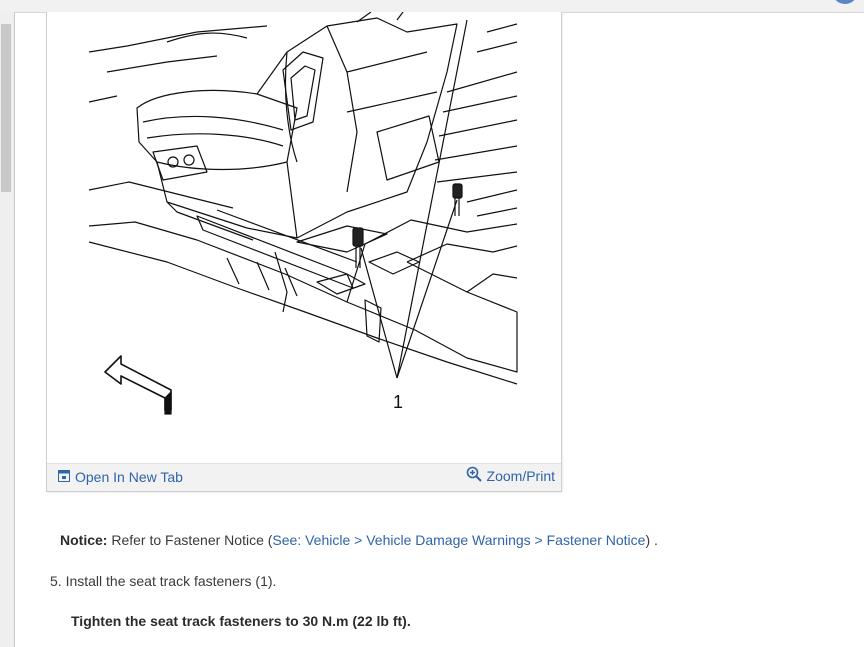 Image resolution: width=864 pixels, height=647 pixels. I want to click on illustration-toolbar: Open In New Tab Zoom/Print, so click(304, 477).